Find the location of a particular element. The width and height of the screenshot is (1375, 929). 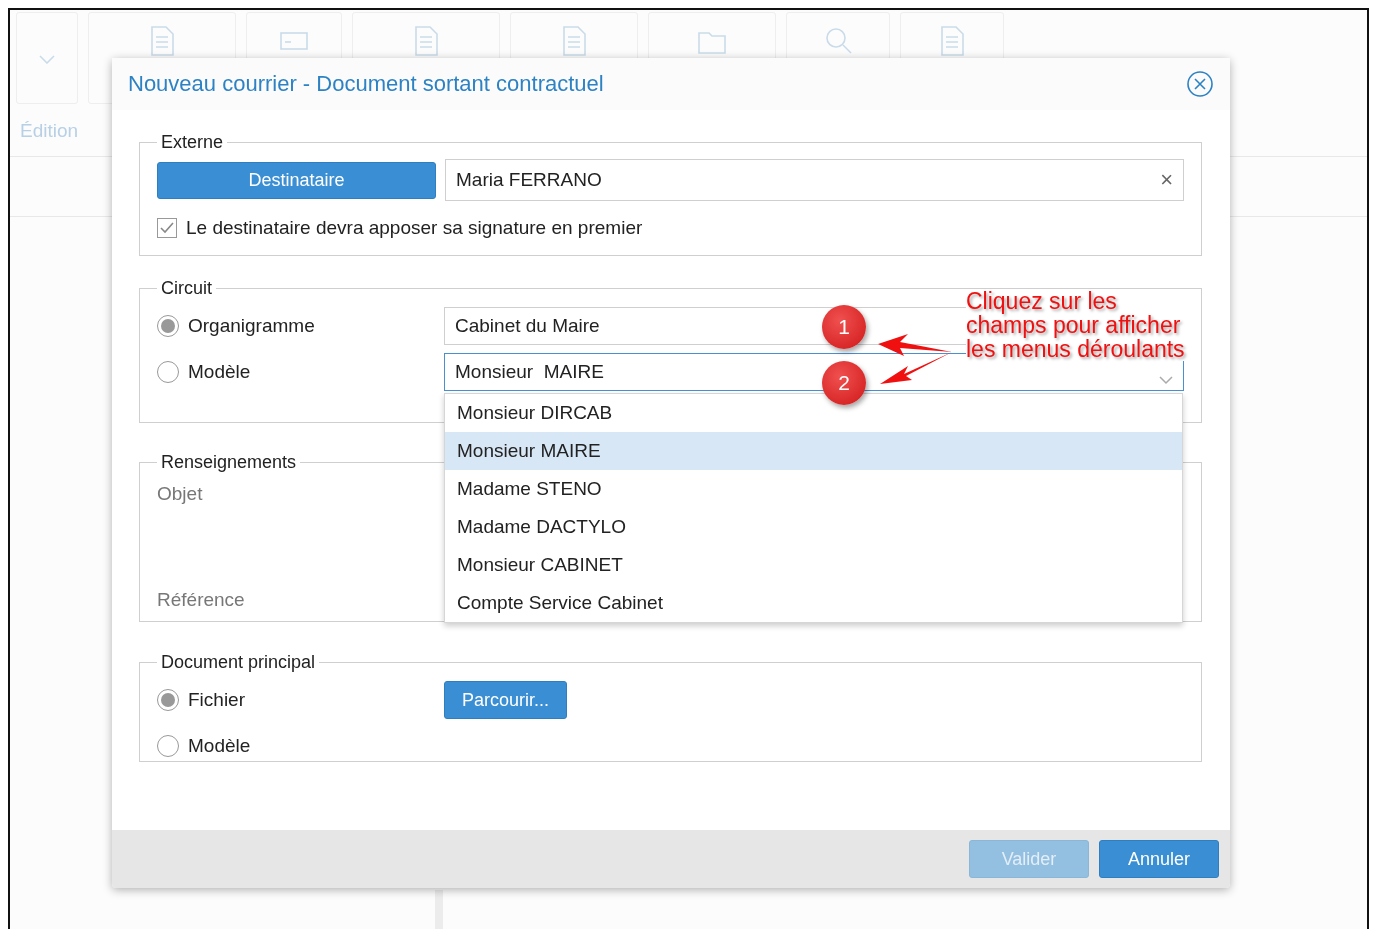

fieldset-legend: Document principal is located at coordinates (238, 662).